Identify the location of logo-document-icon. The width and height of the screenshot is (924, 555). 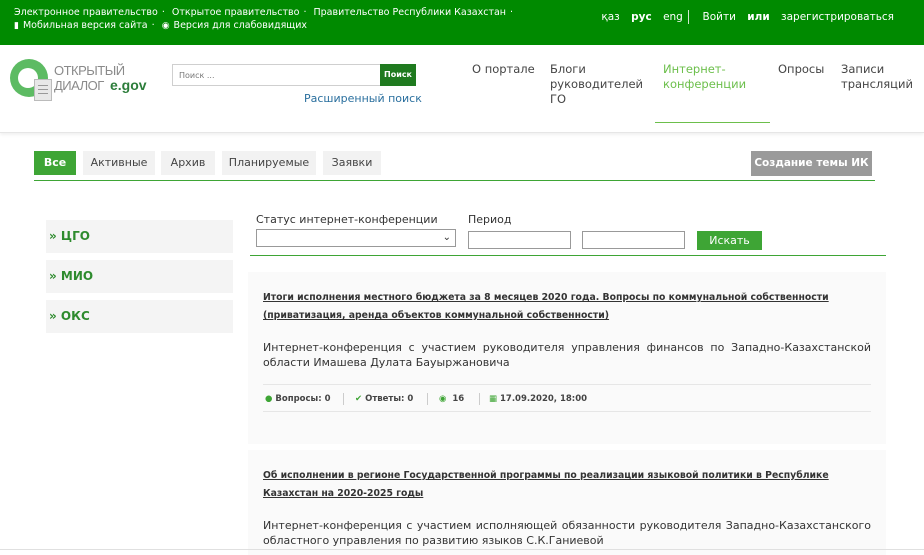
(43, 90).